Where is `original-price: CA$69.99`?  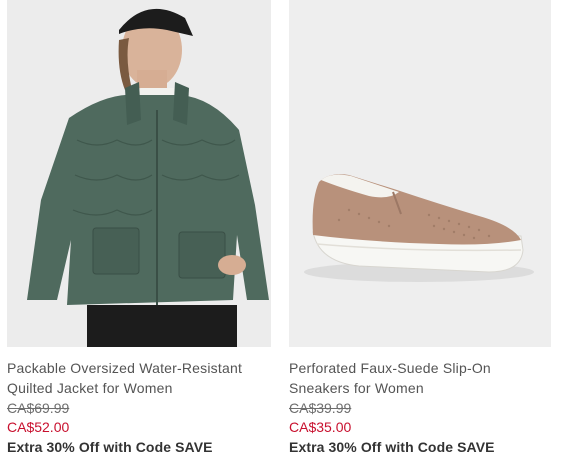
original-price: CA$69.99 is located at coordinates (38, 408).